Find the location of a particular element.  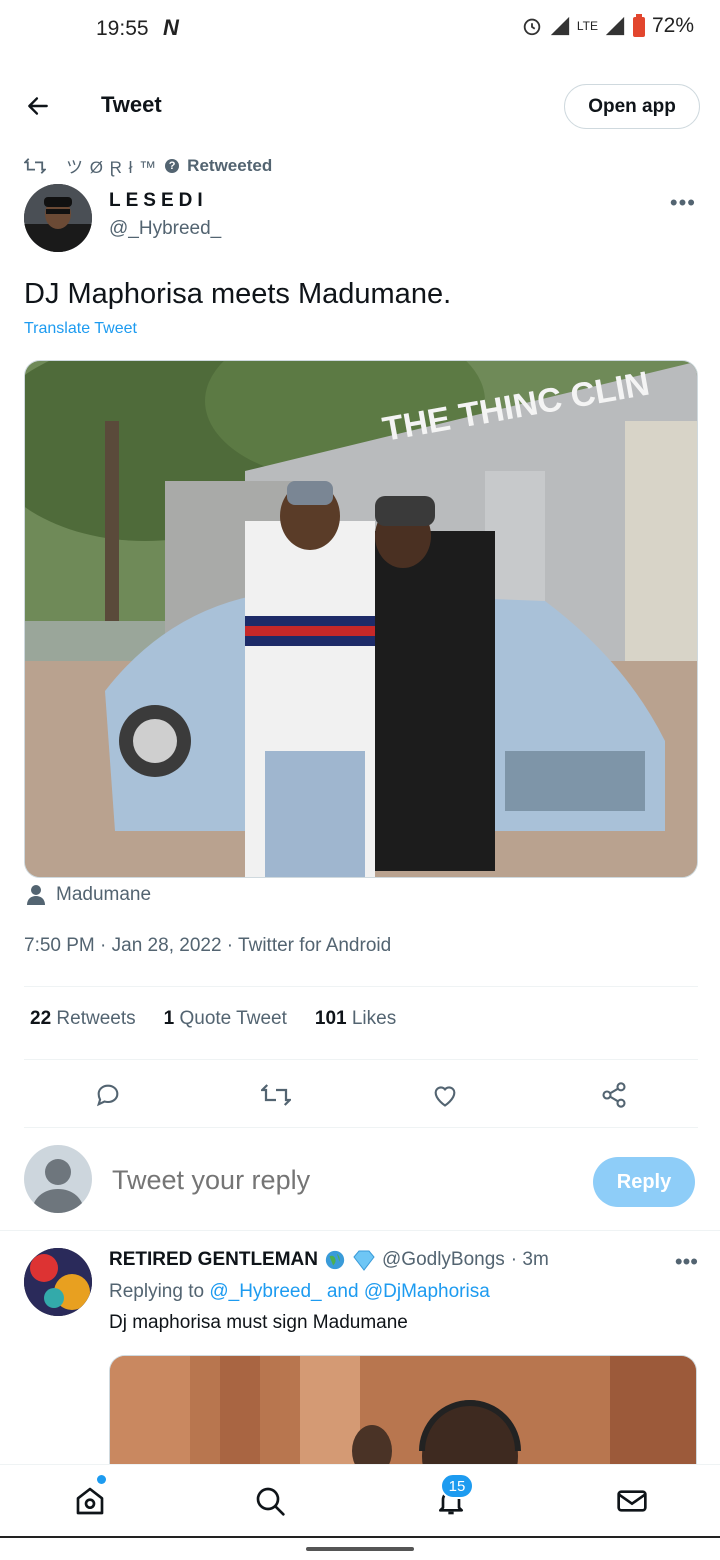

top-header: Tweet Open app is located at coordinates (360, 106).